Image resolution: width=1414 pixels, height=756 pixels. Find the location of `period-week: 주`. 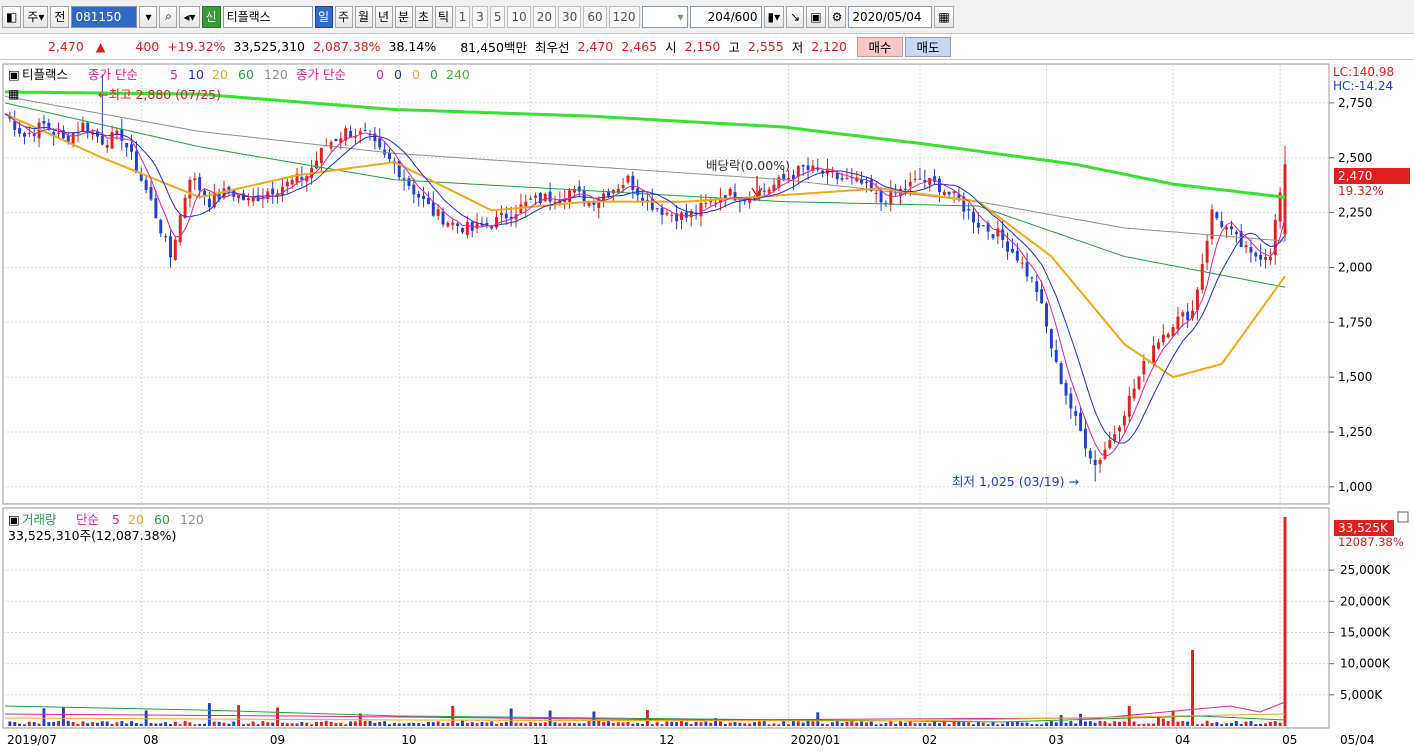

period-week: 주 is located at coordinates (343, 16).